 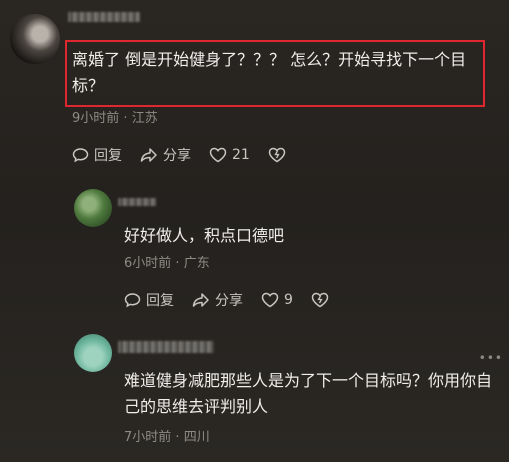 What do you see at coordinates (196, 263) in the screenshot?
I see `location: 广东` at bounding box center [196, 263].